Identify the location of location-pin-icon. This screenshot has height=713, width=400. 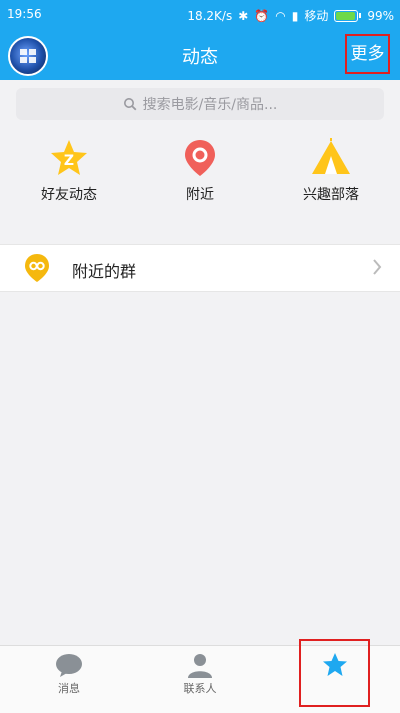
(200, 158).